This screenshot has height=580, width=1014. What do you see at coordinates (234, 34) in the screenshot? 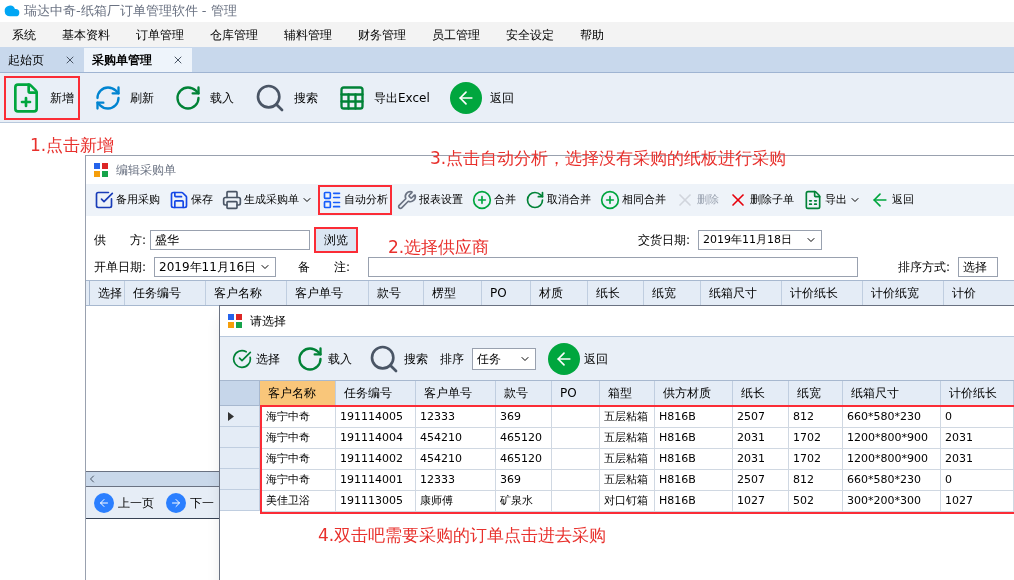
I see `menu-item: 仓库管理` at bounding box center [234, 34].